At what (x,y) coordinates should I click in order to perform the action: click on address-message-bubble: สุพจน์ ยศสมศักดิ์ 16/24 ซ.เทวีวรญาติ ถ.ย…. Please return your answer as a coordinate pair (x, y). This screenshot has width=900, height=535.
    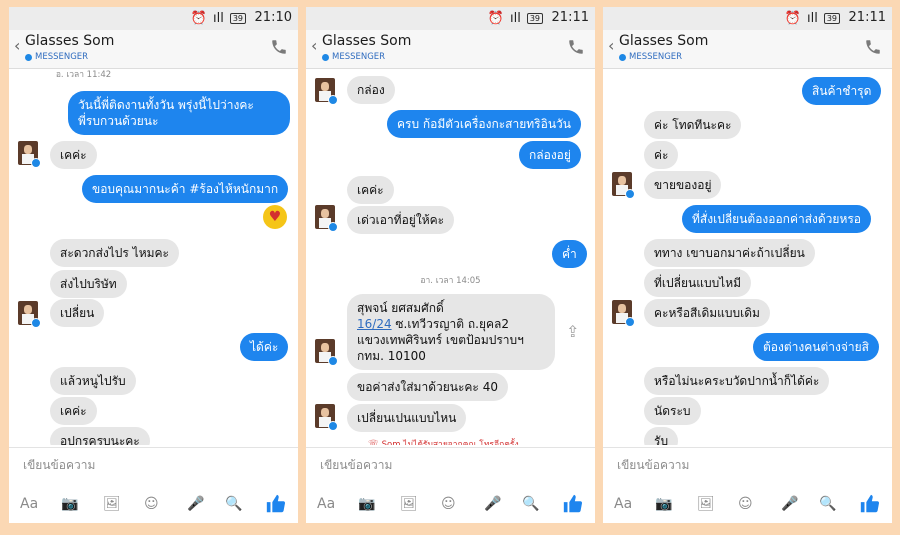
    Looking at the image, I should click on (451, 332).